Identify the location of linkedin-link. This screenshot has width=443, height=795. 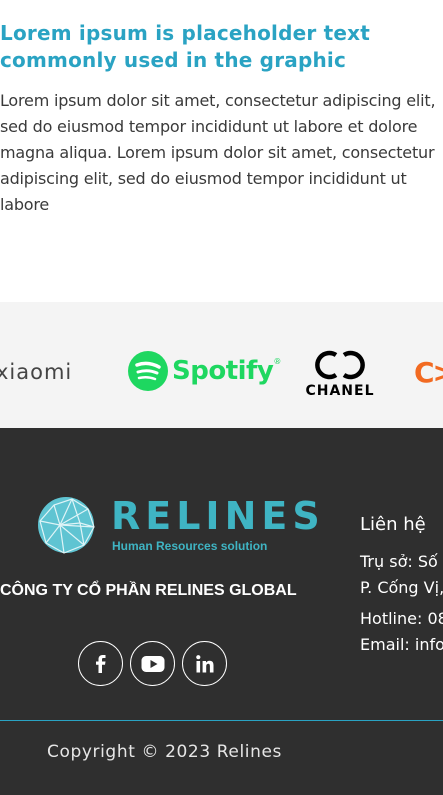
(204, 663).